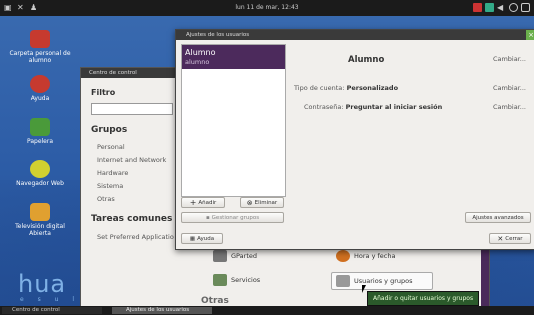 The width and height of the screenshot is (534, 315). Describe the element at coordinates (319, 88) in the screenshot. I see `account-type-label: Tipo de cuenta:` at that location.